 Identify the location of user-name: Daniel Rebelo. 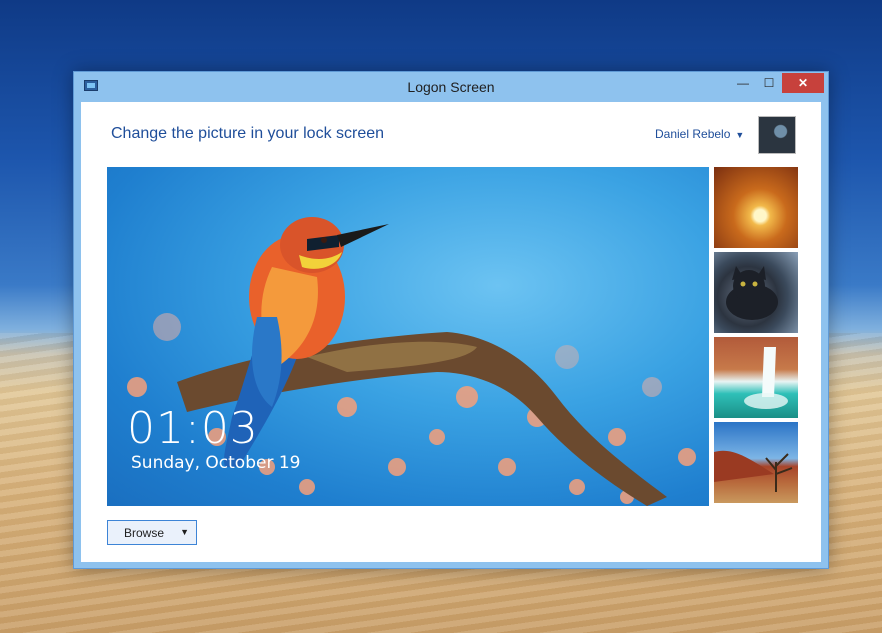
(693, 134).